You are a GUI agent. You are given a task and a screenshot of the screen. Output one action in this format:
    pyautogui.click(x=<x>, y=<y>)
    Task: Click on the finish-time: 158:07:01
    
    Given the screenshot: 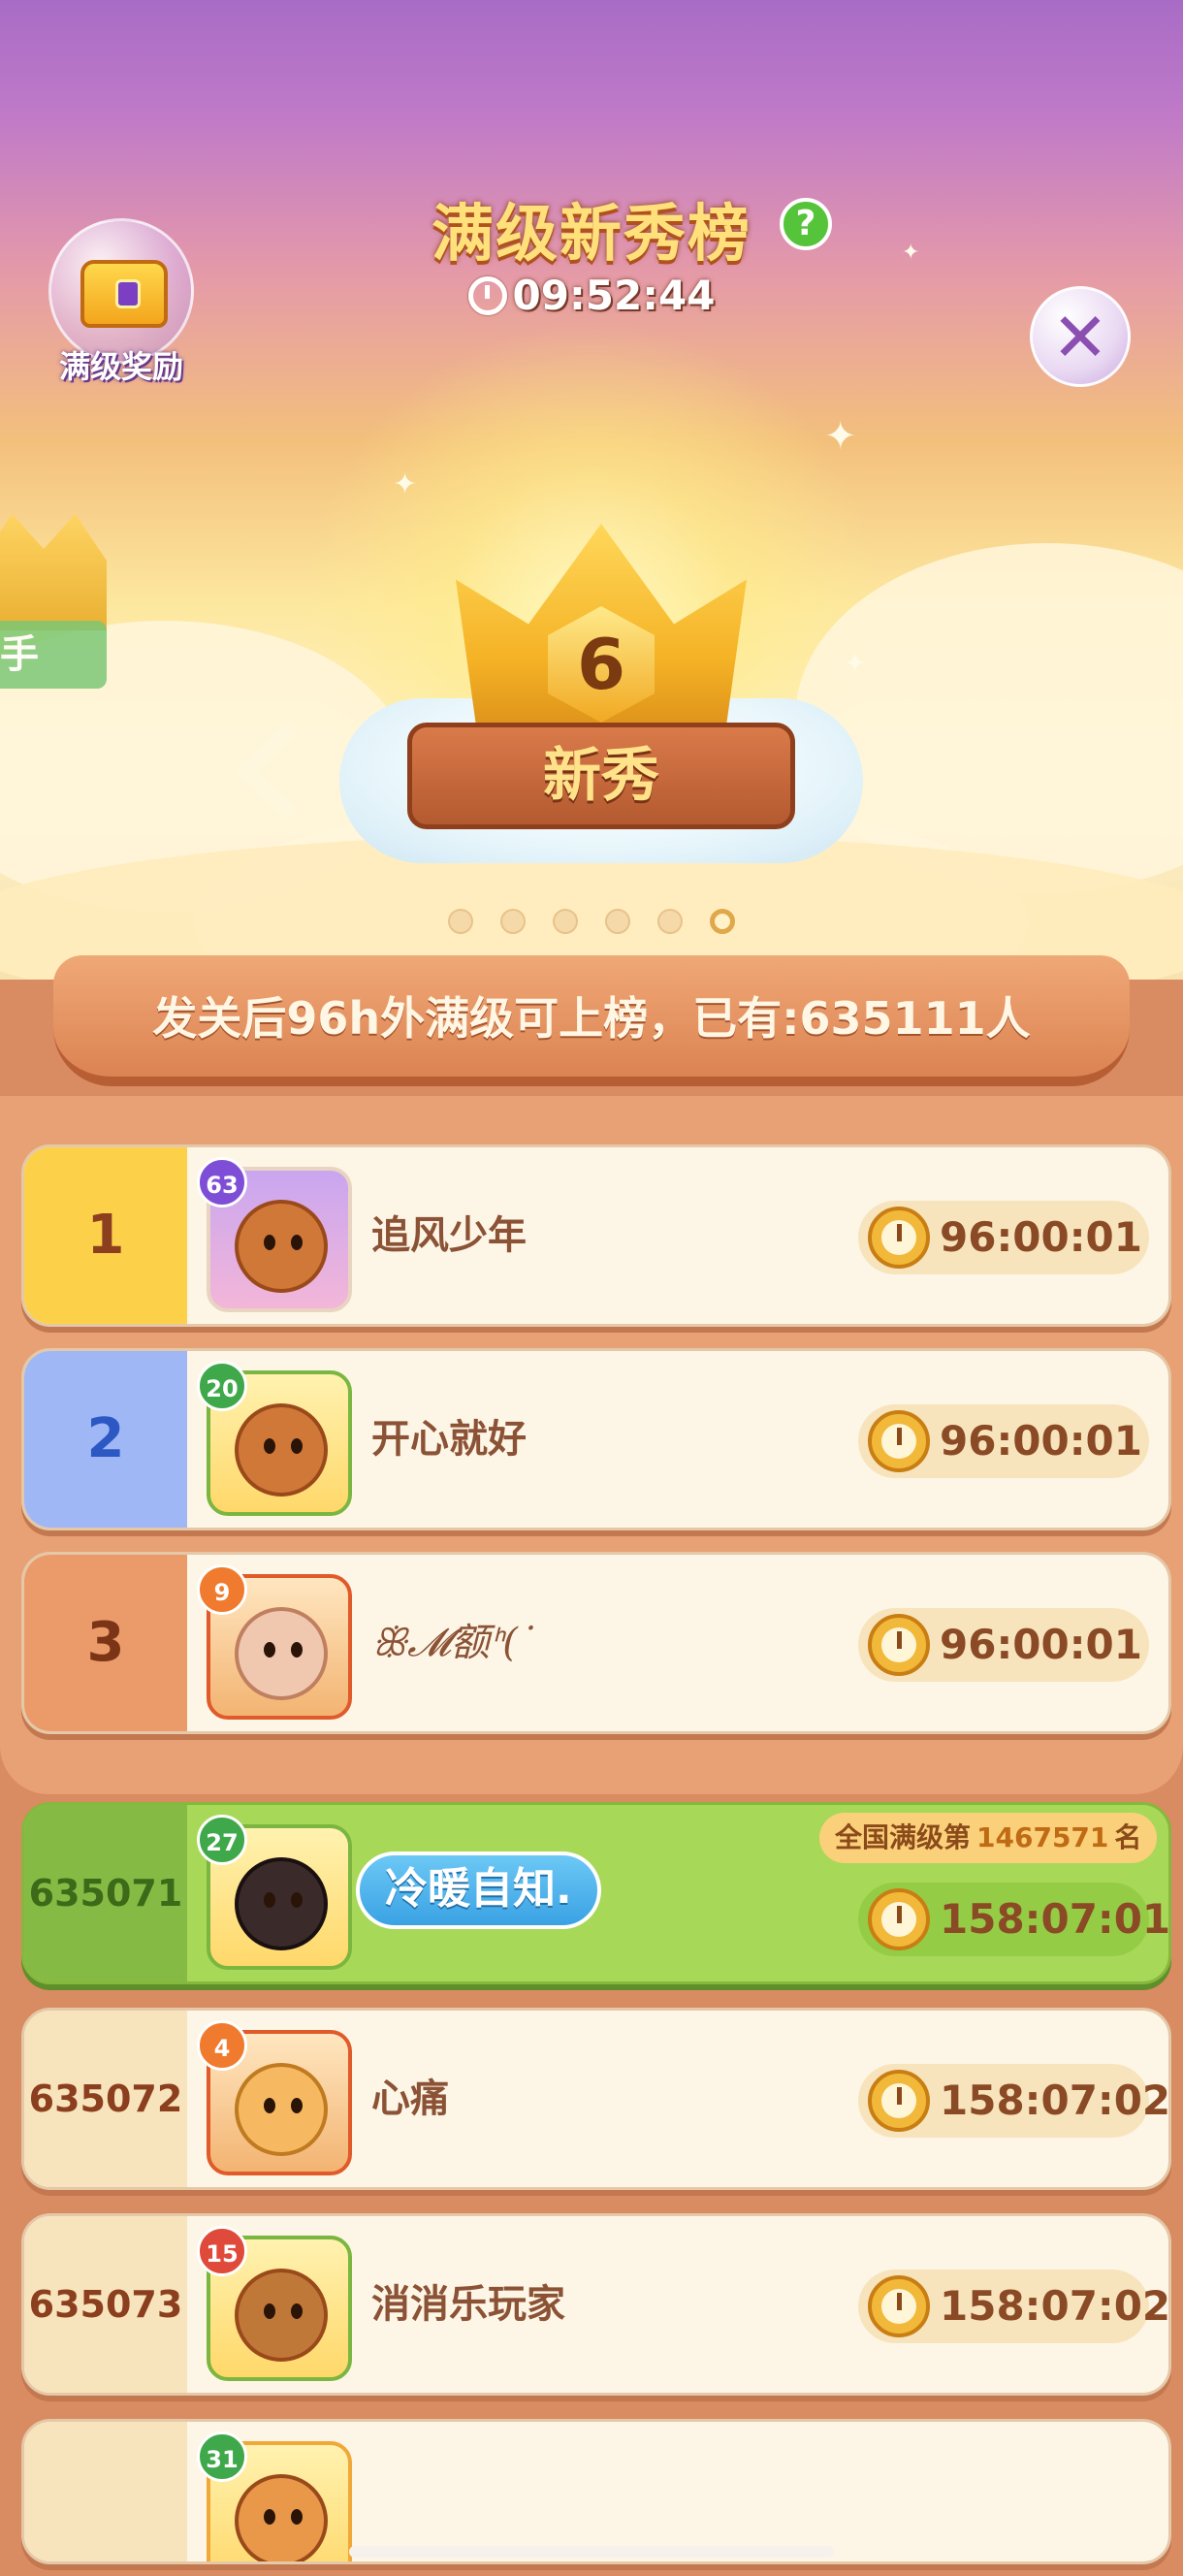 What is the action you would take?
    pyautogui.click(x=1013, y=1919)
    